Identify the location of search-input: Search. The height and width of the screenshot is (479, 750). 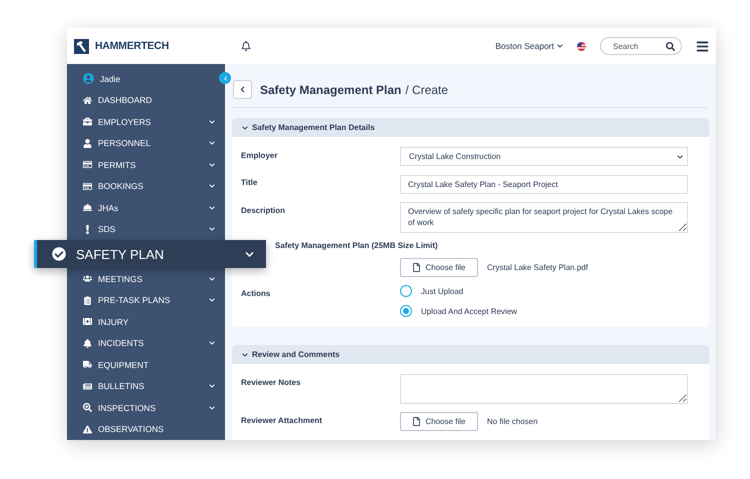
(637, 46).